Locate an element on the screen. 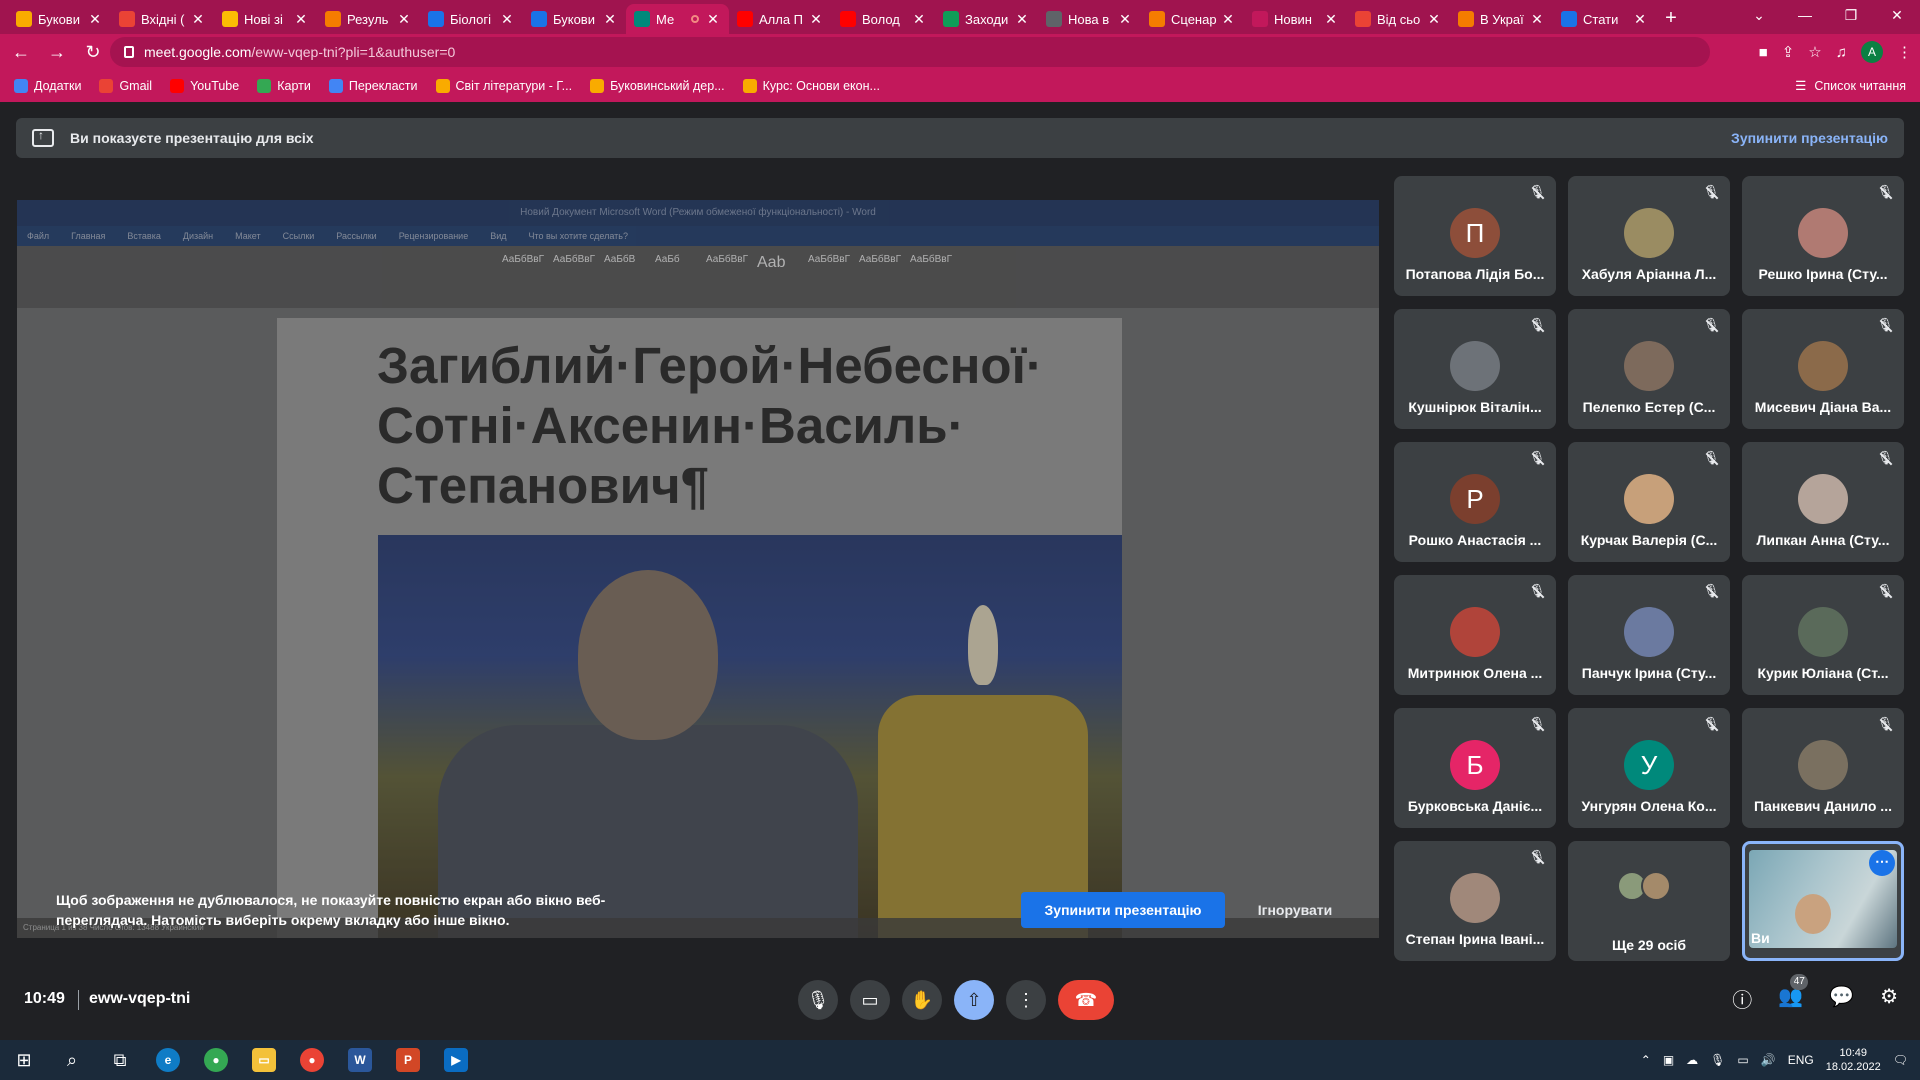 Image resolution: width=1920 pixels, height=1080 pixels. tab-search-icon: ⌄ is located at coordinates (1759, 15).